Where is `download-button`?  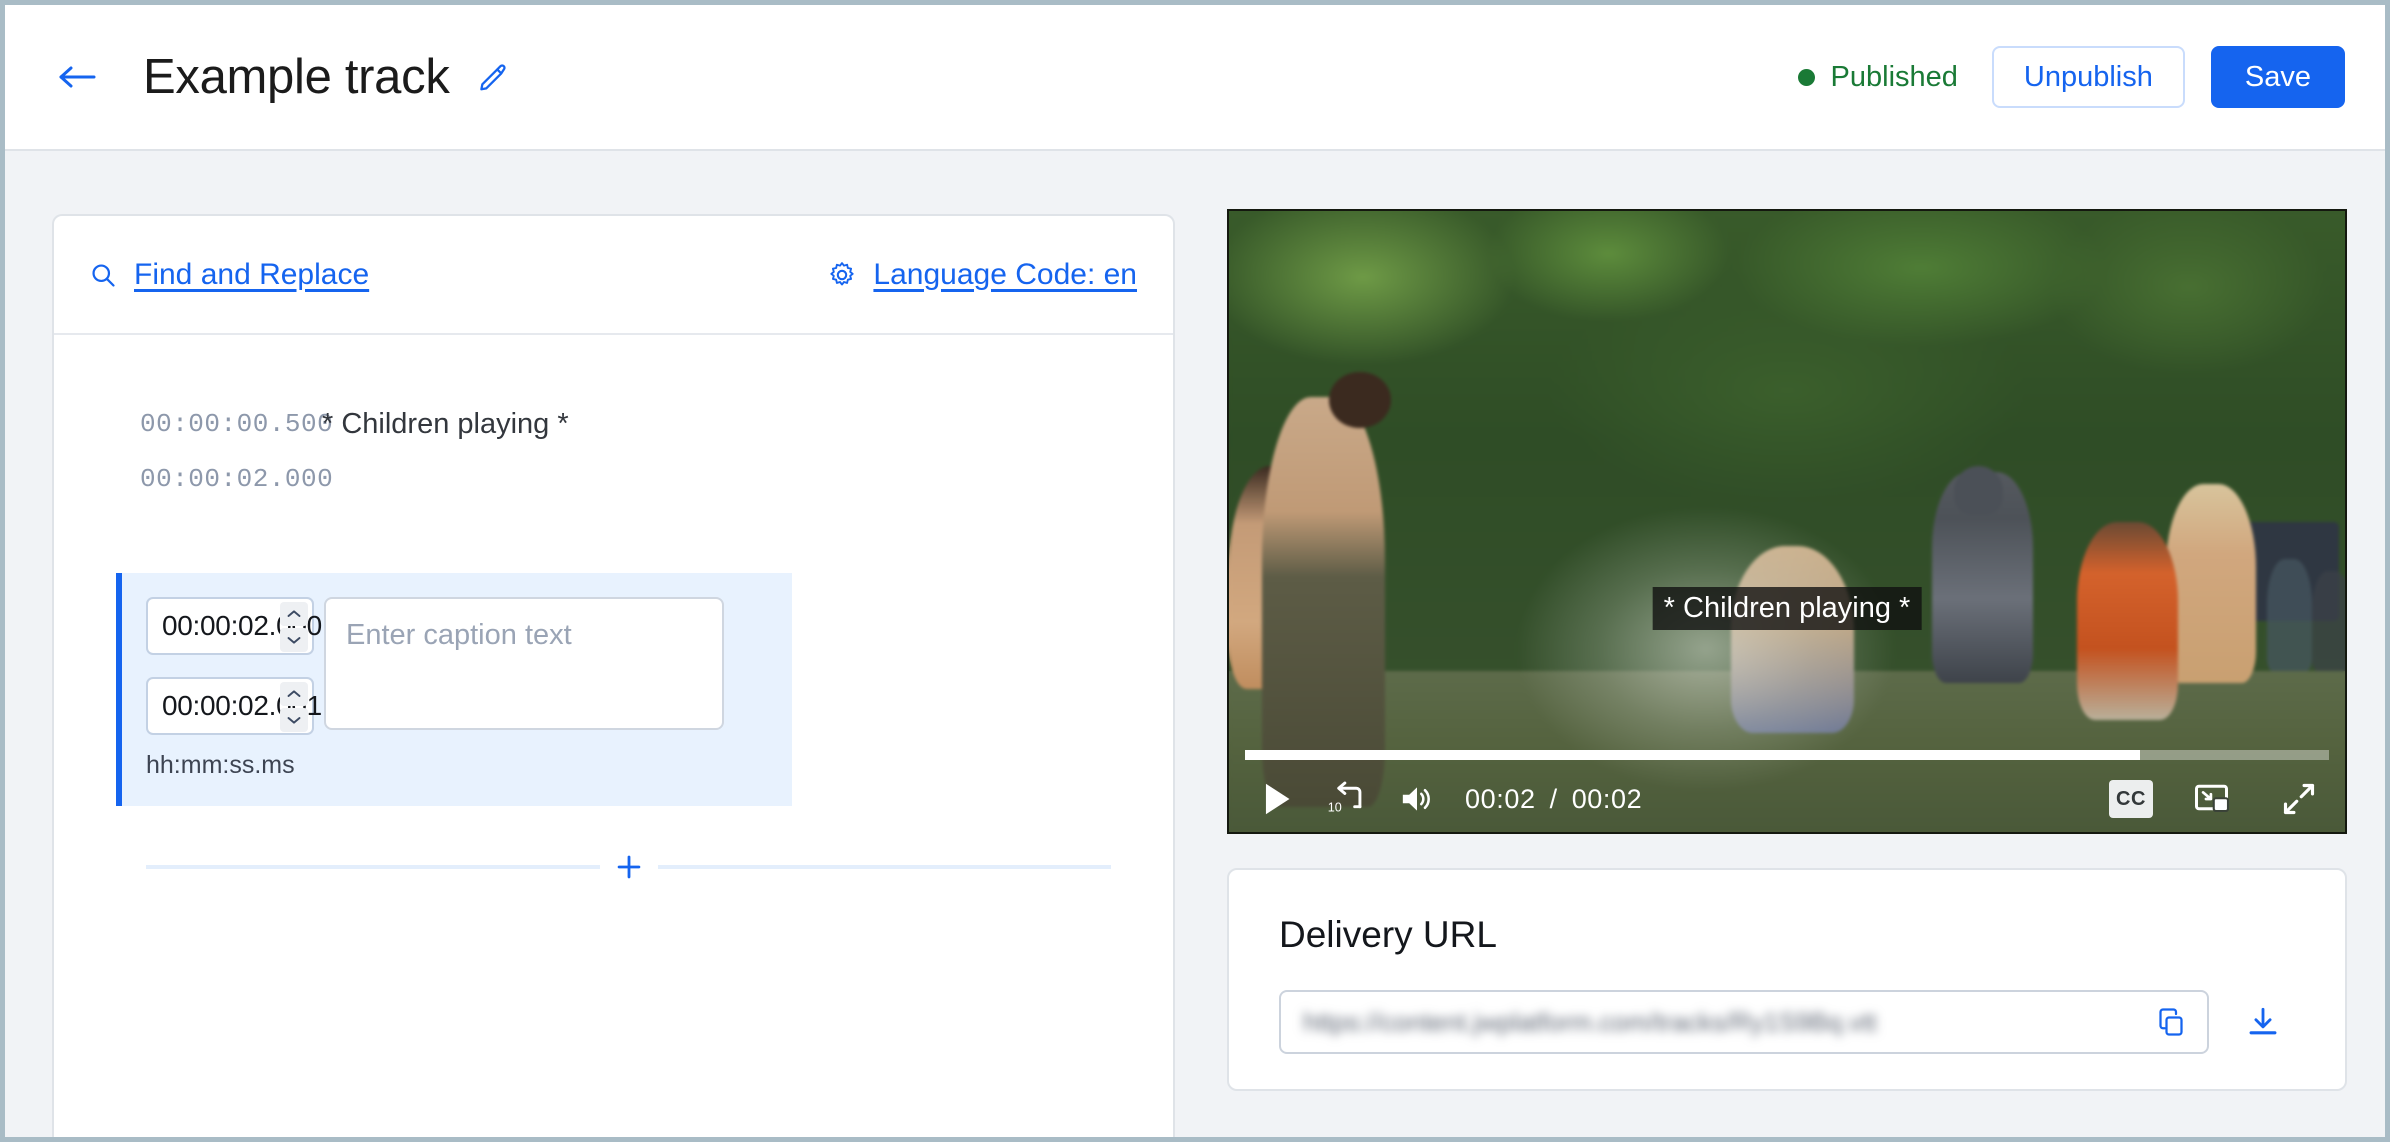 download-button is located at coordinates (2263, 1022).